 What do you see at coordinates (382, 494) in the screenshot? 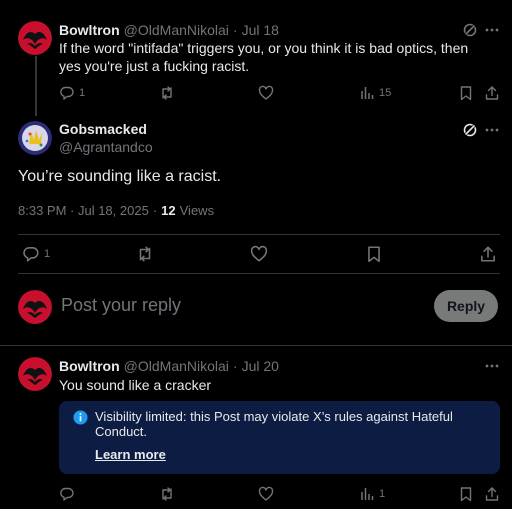
I see `views-count: 1` at bounding box center [382, 494].